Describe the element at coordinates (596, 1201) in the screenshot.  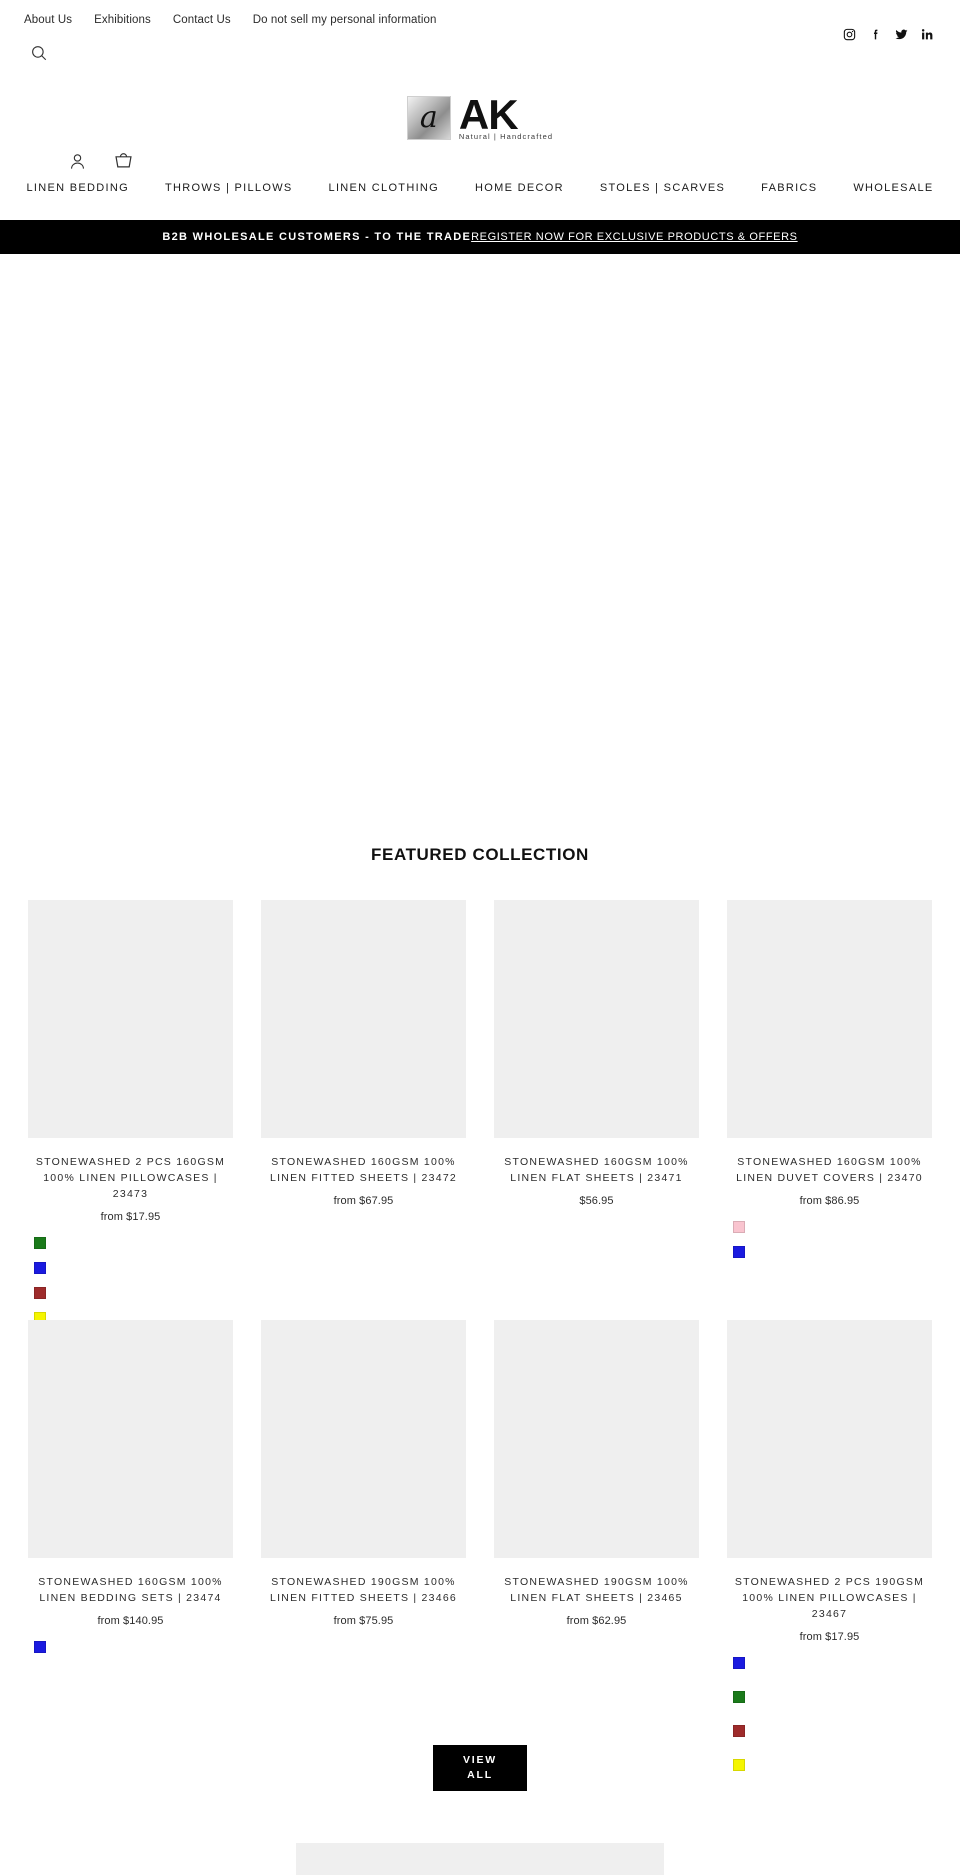
I see `product-price: $56.95` at that location.